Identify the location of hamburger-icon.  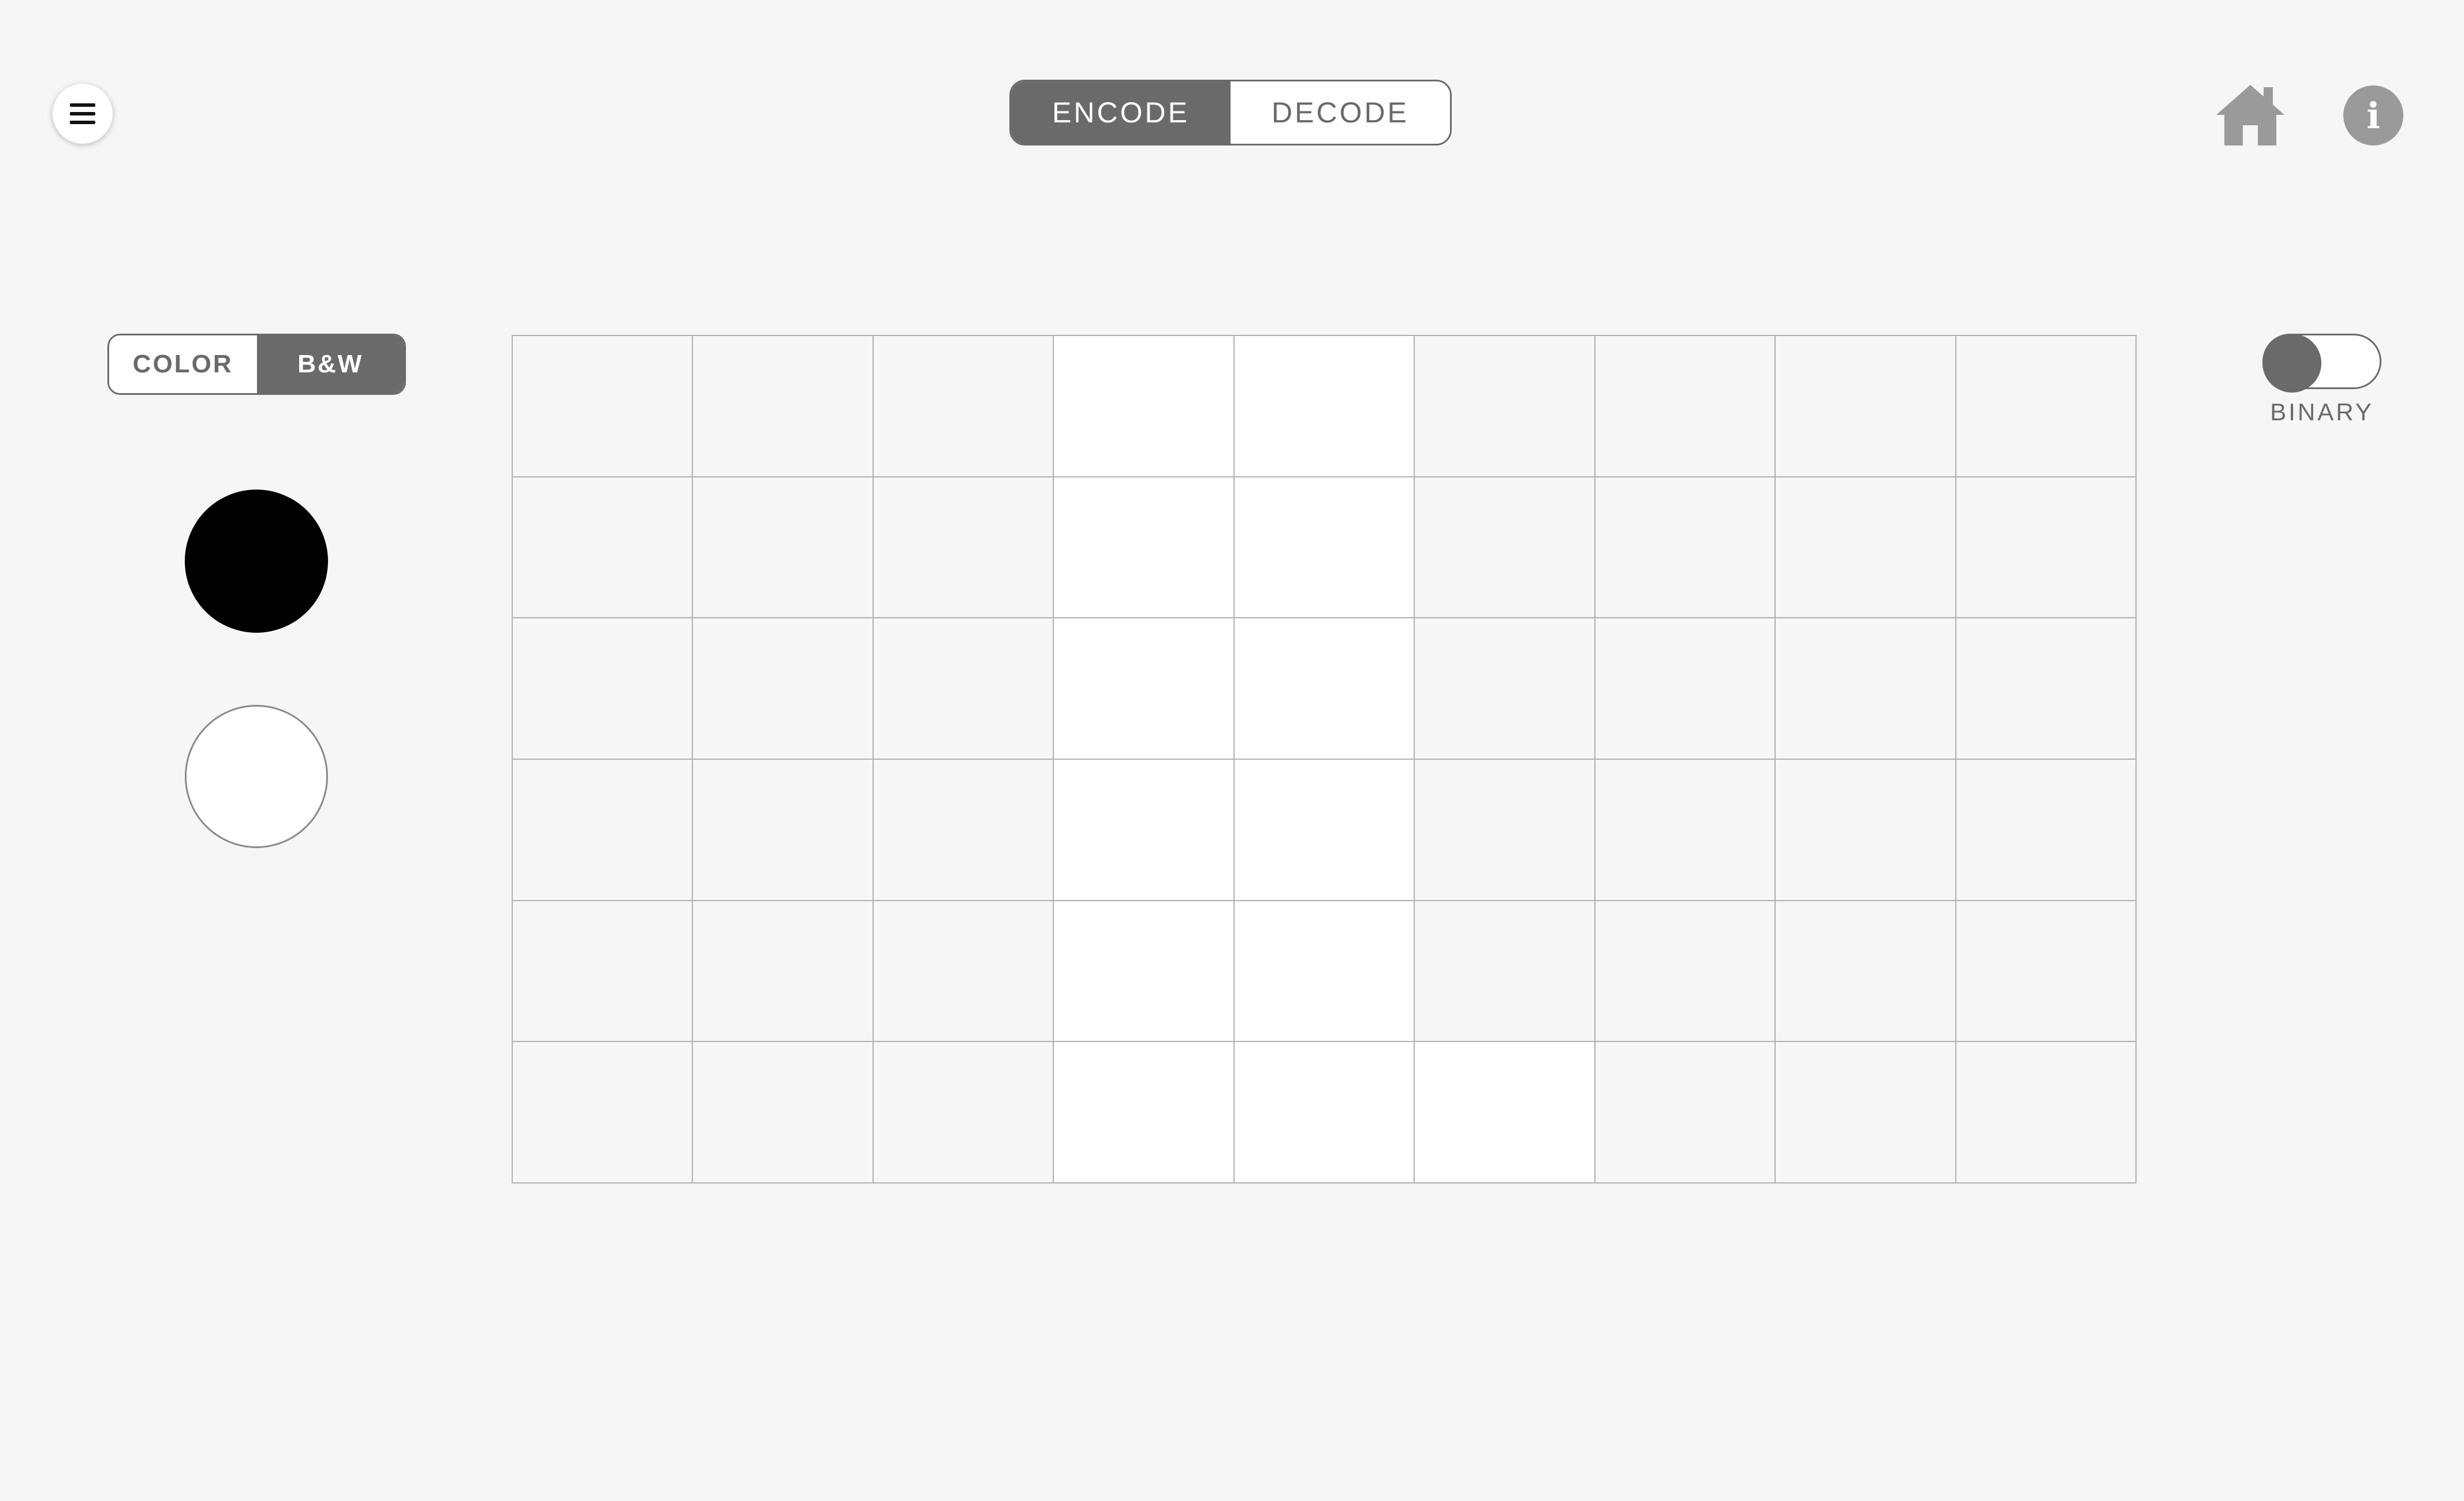
(82, 113).